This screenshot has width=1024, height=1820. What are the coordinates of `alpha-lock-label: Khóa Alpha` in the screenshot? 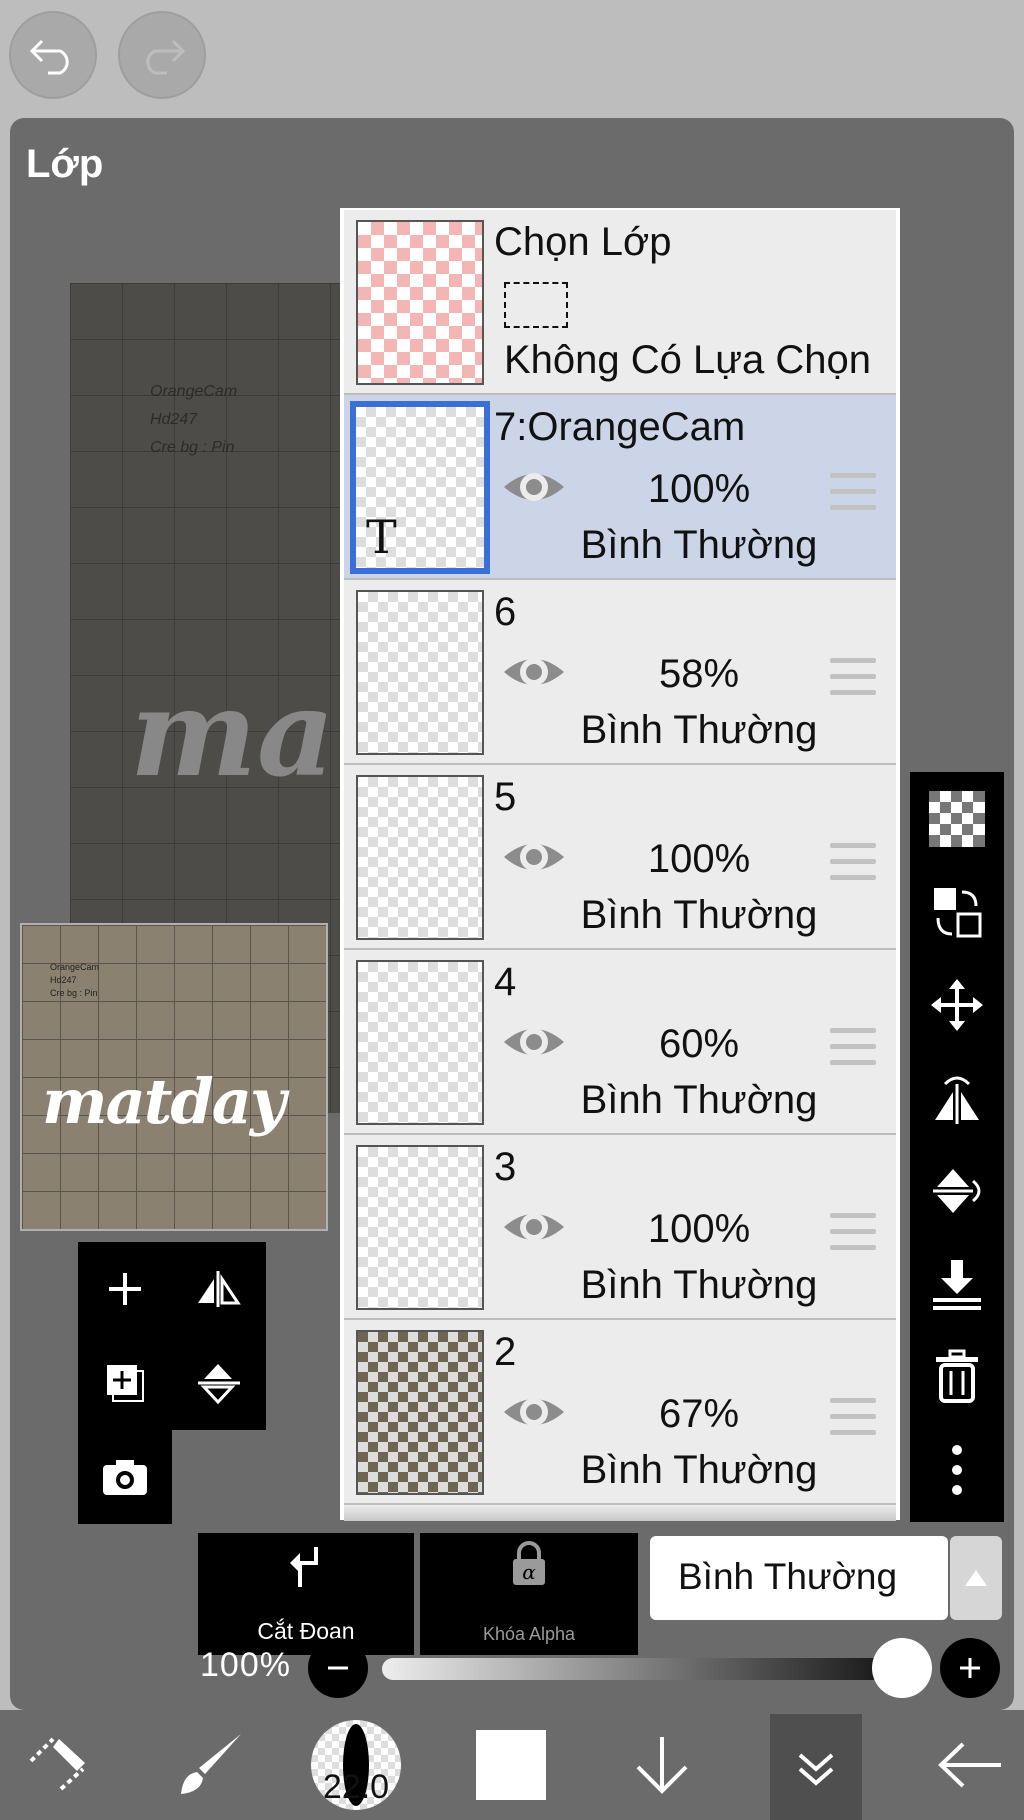 It's located at (529, 1634).